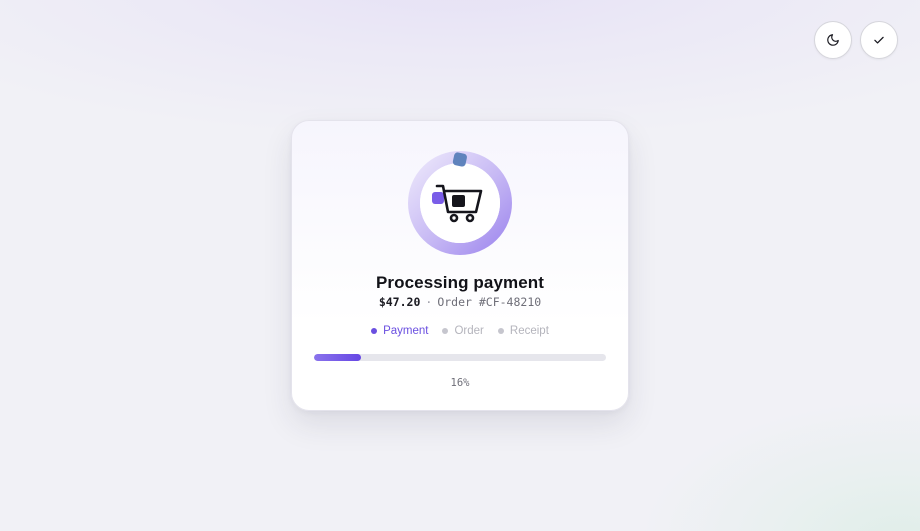 This screenshot has height=531, width=920. What do you see at coordinates (460, 357) in the screenshot?
I see `progress-bar` at bounding box center [460, 357].